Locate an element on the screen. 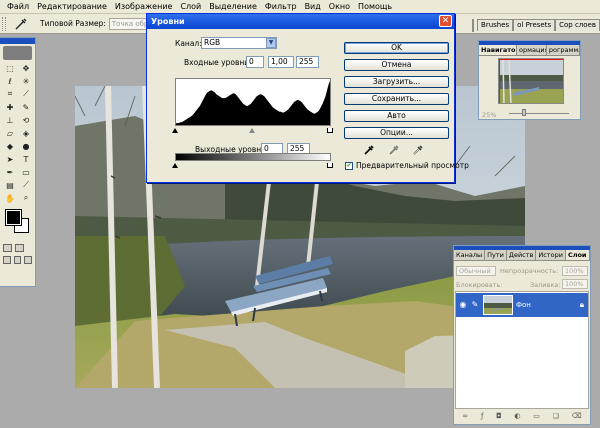  input-black-field: 0 is located at coordinates (255, 62).